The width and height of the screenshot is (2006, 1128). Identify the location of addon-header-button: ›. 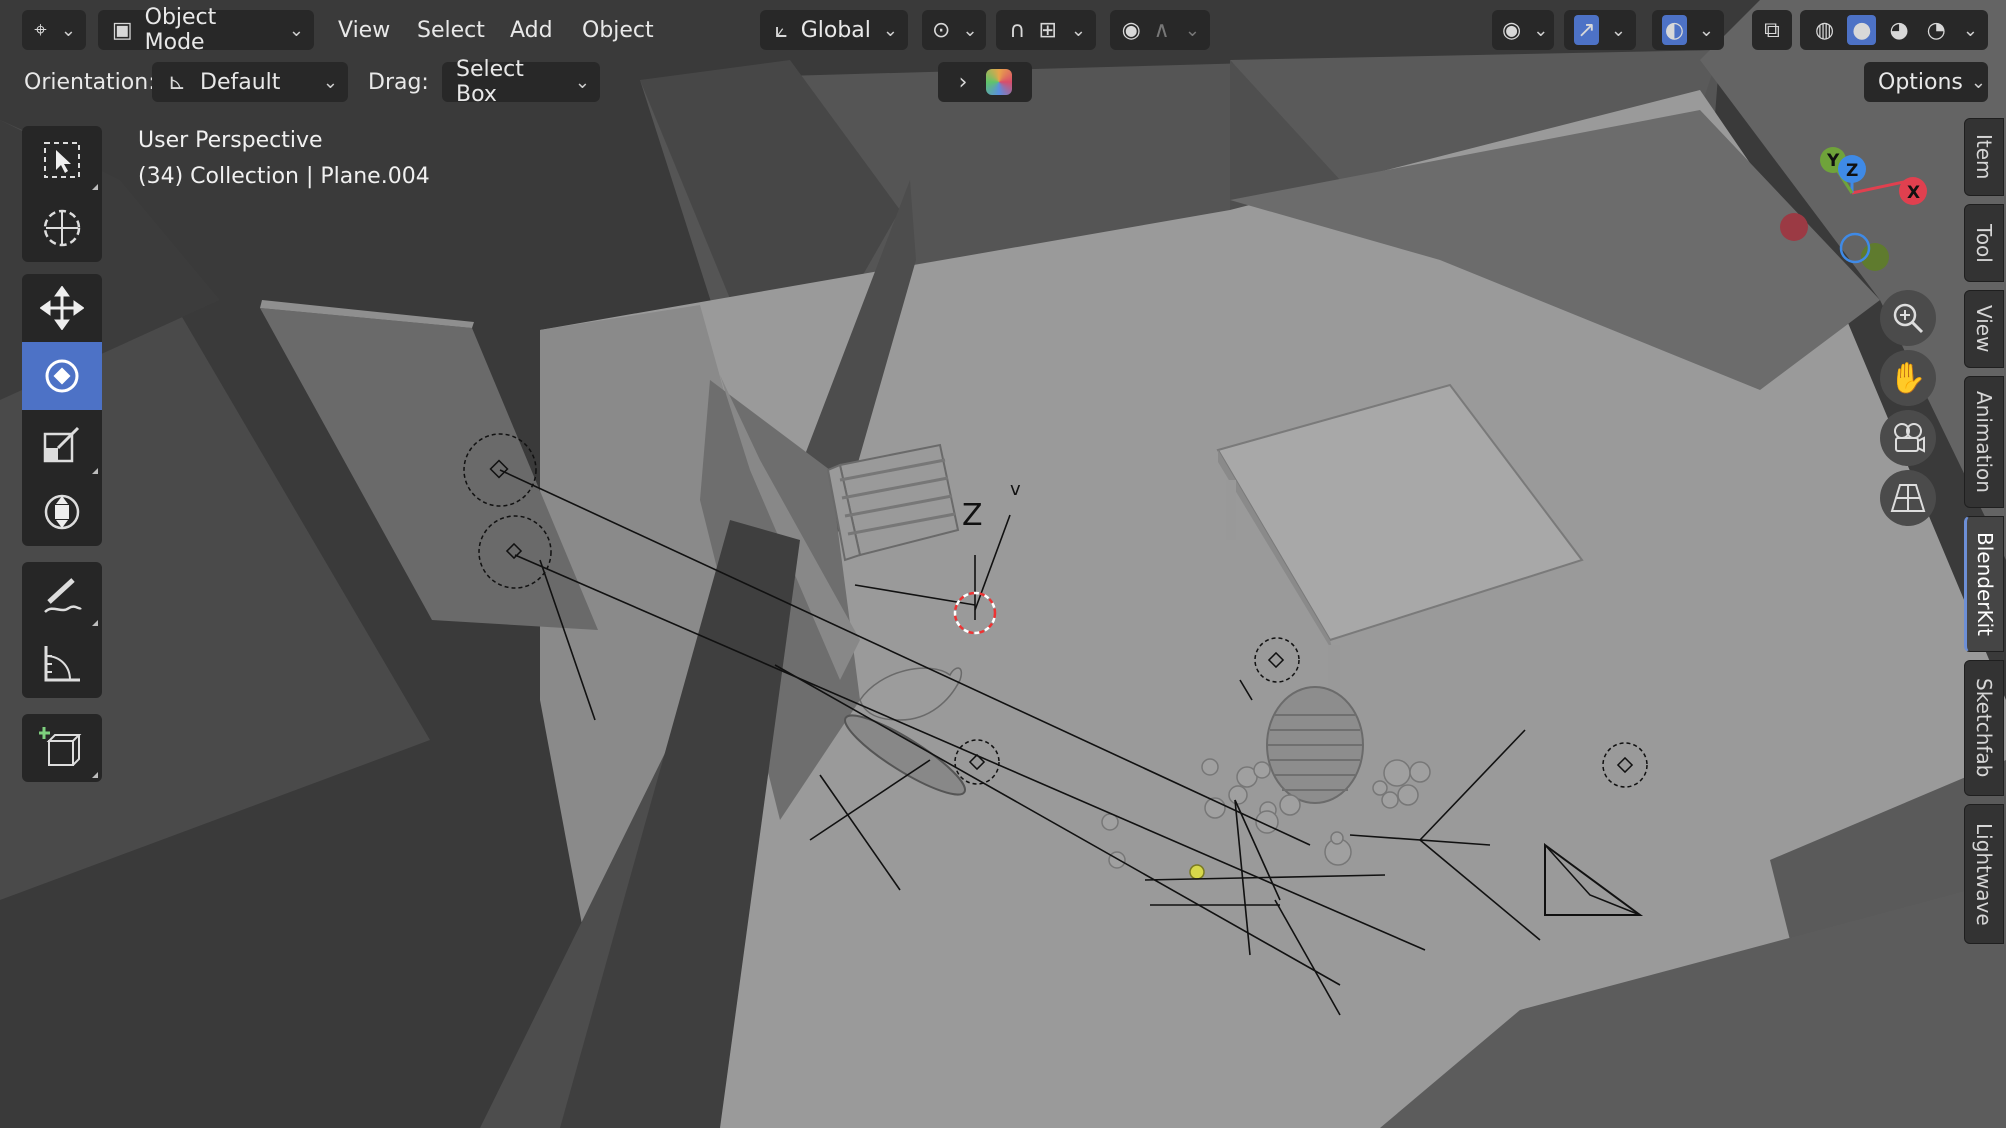
(985, 82).